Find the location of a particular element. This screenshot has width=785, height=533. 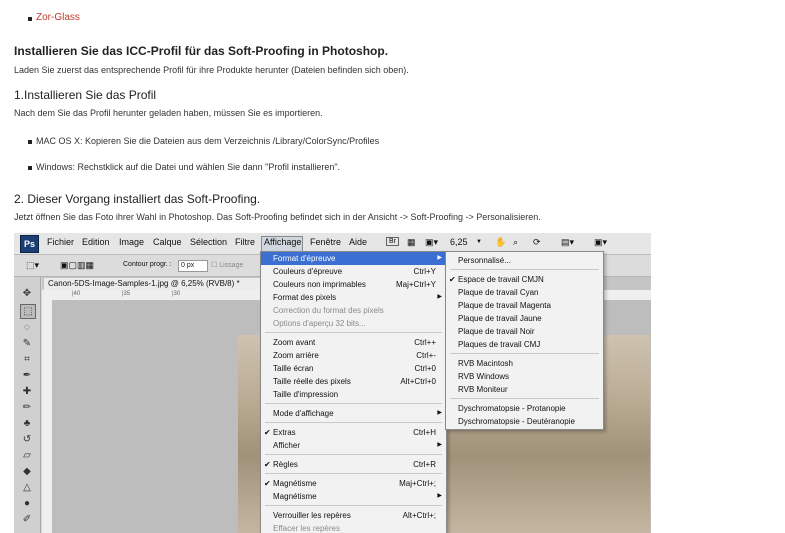

menu-item-shortcut: Ctrl+Y is located at coordinates (424, 271).